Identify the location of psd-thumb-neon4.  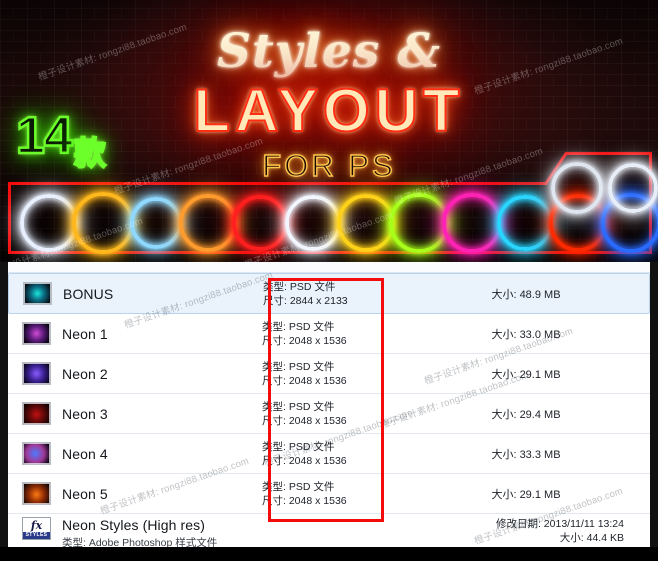
(36, 453).